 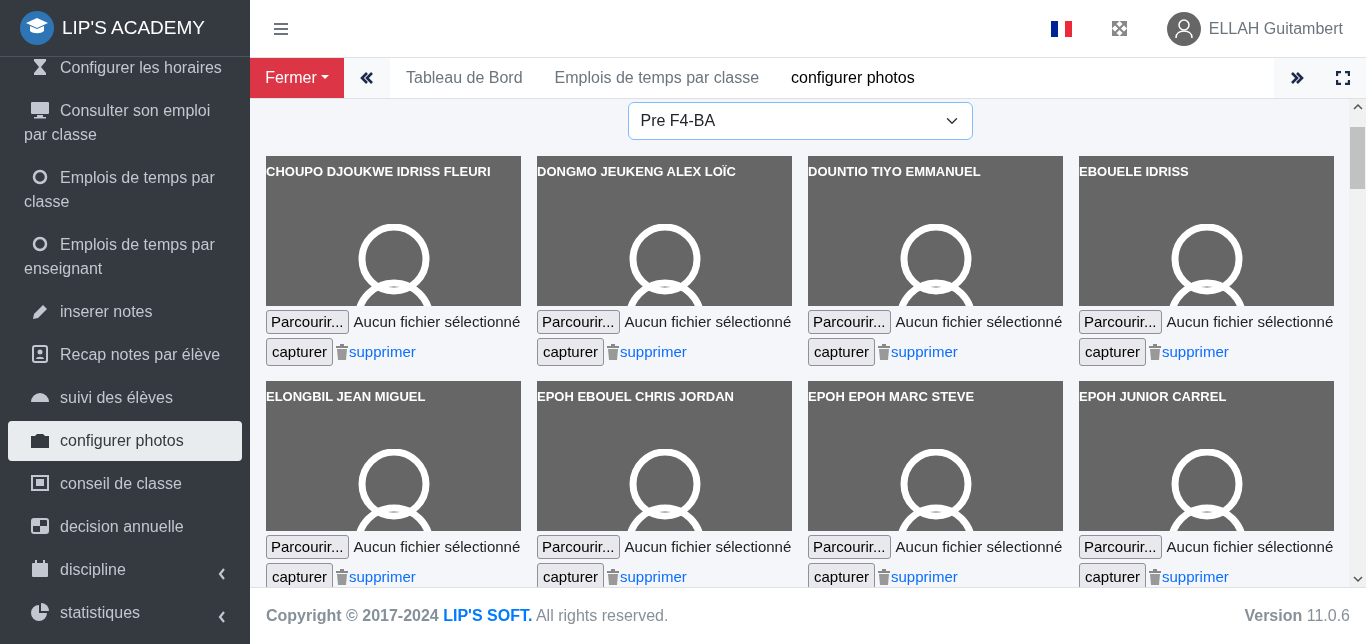 I want to click on tab: Emplois de temps par classe, so click(x=657, y=78).